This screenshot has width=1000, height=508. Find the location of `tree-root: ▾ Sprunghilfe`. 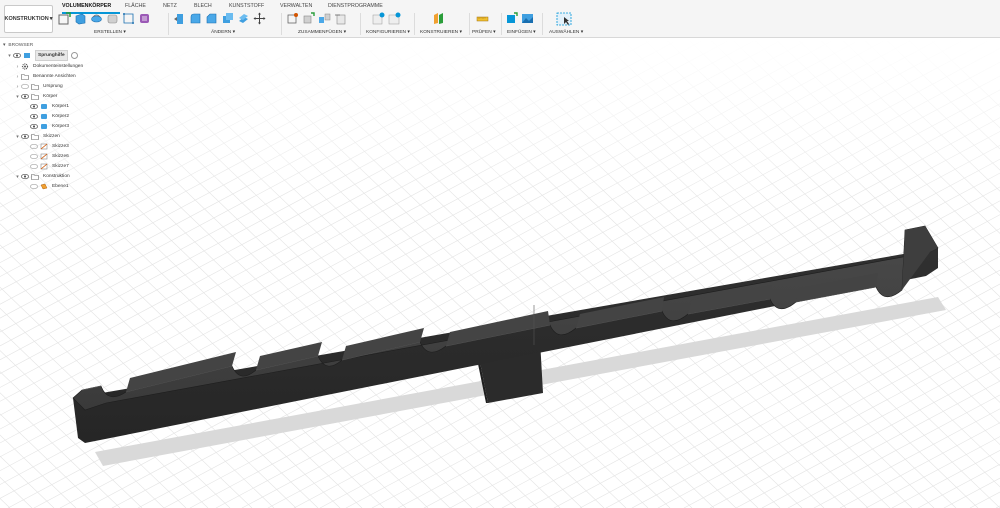

tree-root: ▾ Sprunghilfe is located at coordinates (42, 55).